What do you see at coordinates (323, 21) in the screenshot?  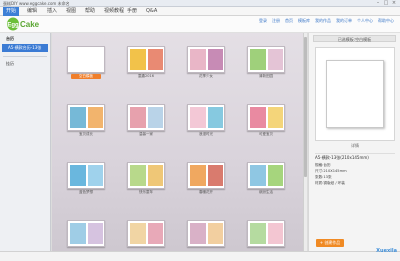 I see `toplink-works: 我的作品` at bounding box center [323, 21].